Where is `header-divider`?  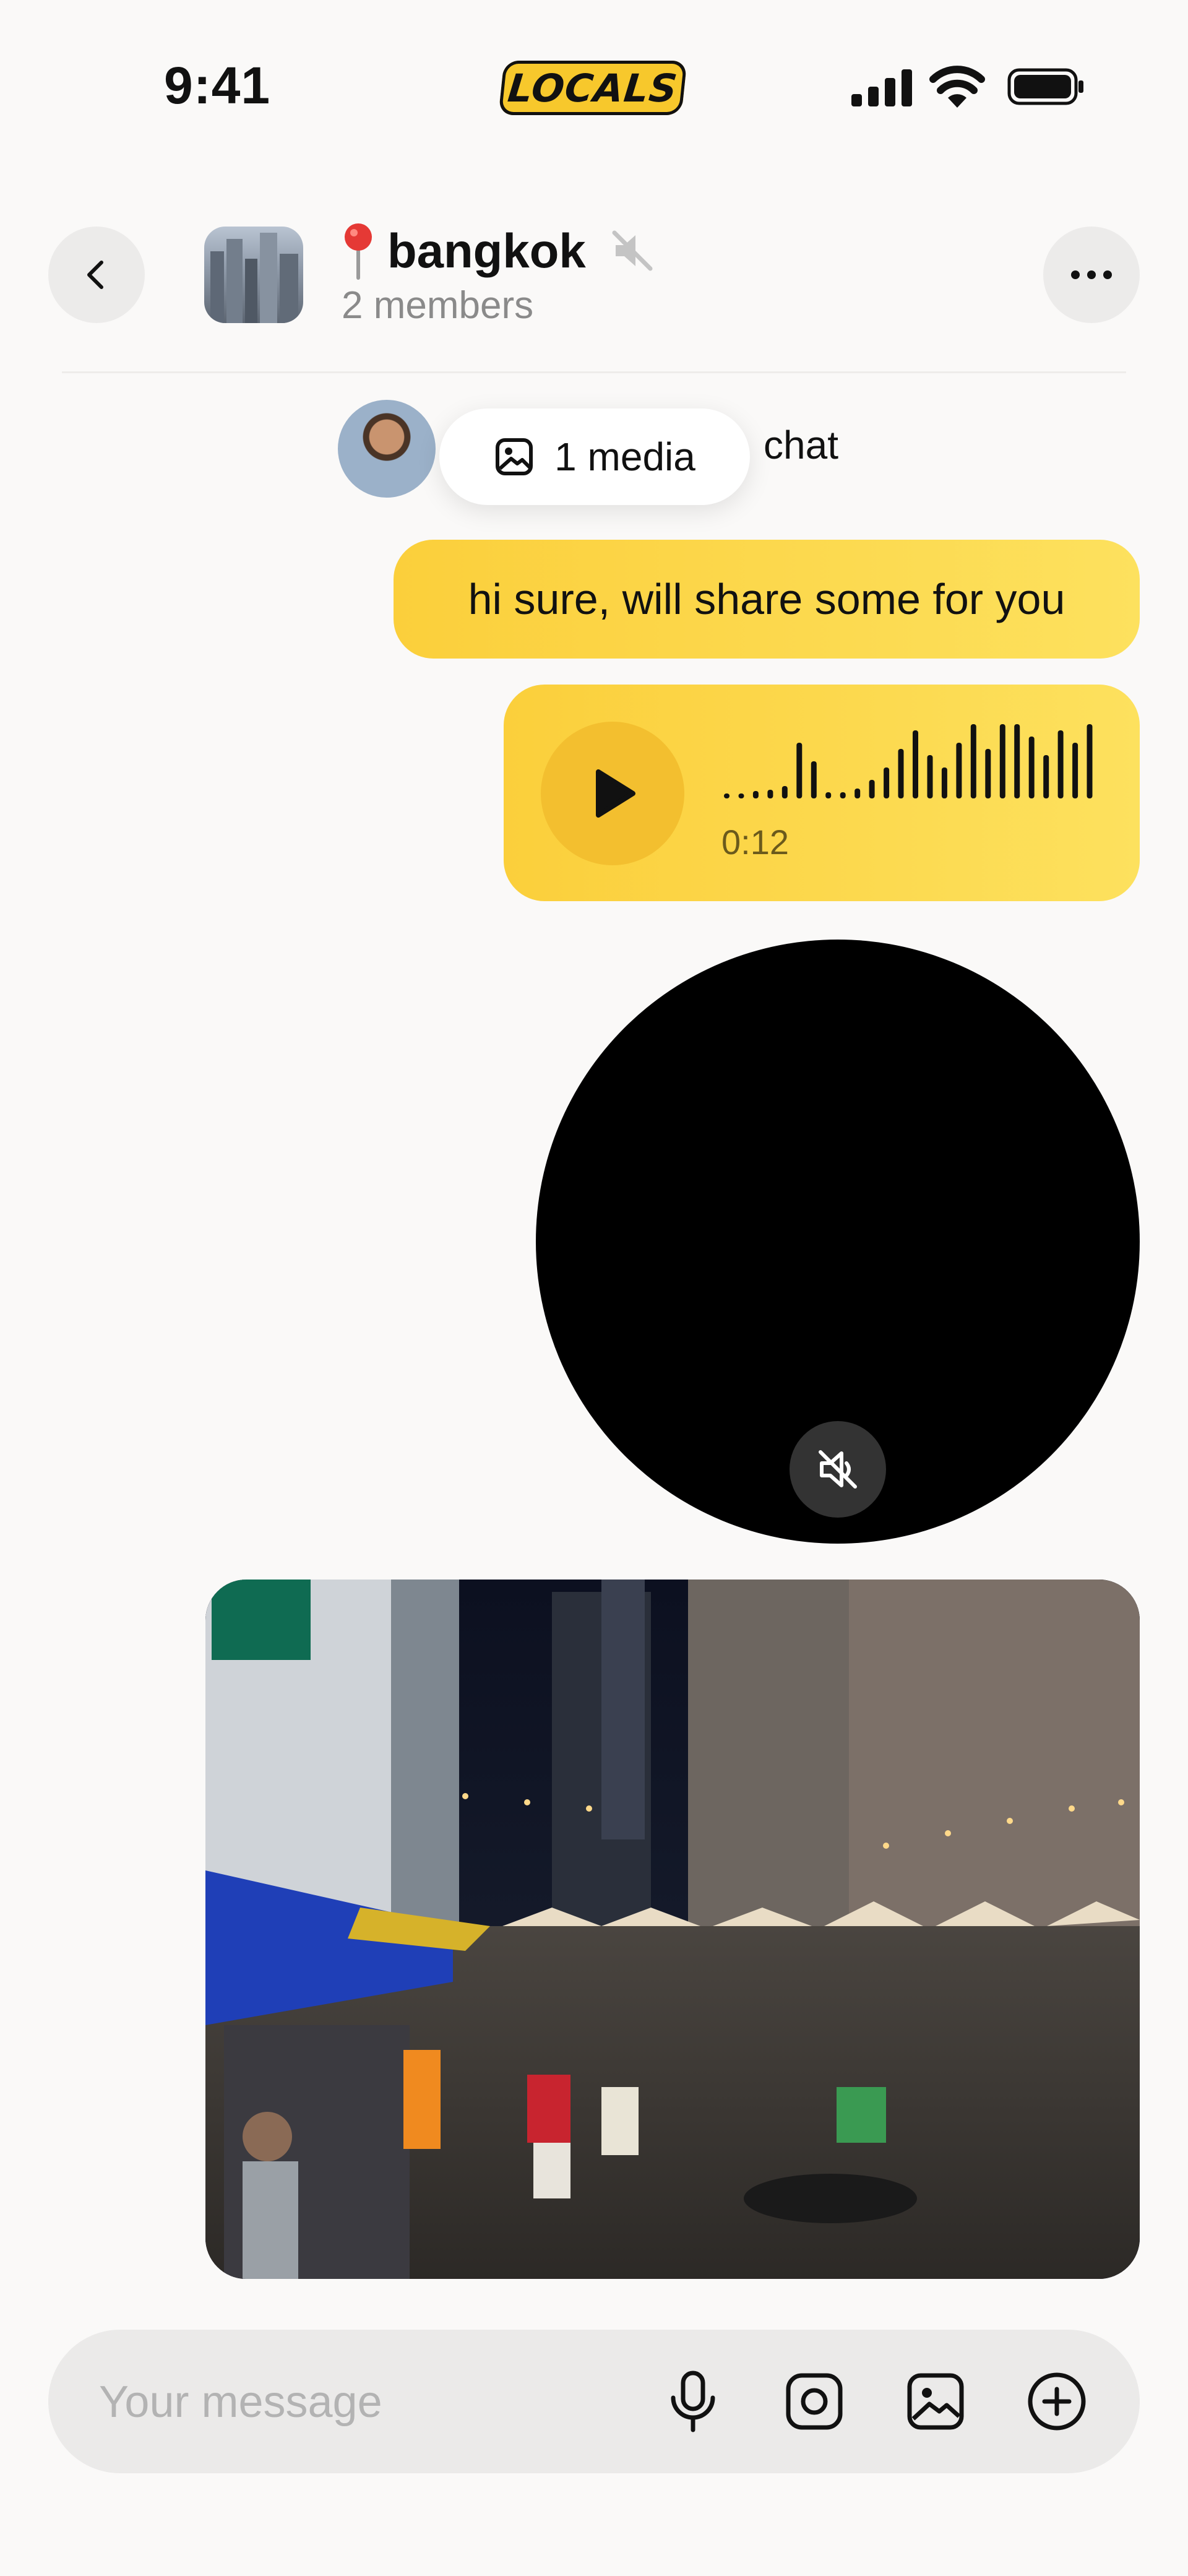
header-divider is located at coordinates (594, 372).